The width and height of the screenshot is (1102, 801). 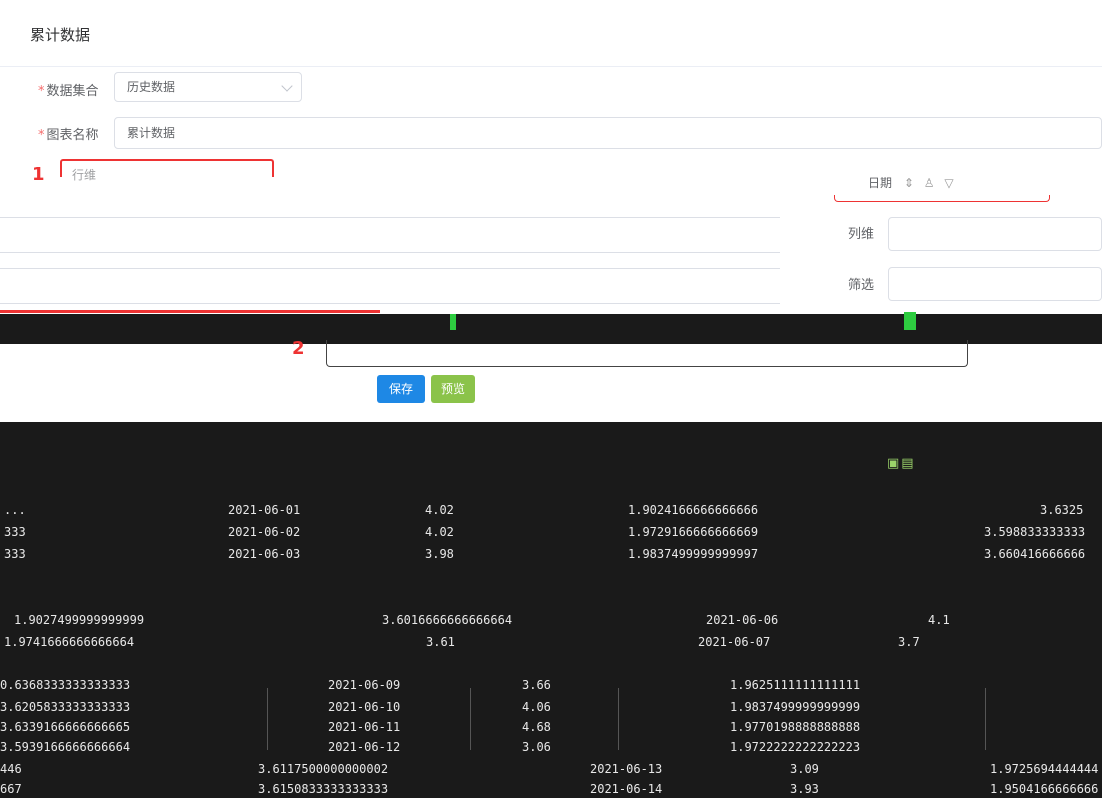 I want to click on dataset-select-value: 历史数据, so click(x=151, y=87).